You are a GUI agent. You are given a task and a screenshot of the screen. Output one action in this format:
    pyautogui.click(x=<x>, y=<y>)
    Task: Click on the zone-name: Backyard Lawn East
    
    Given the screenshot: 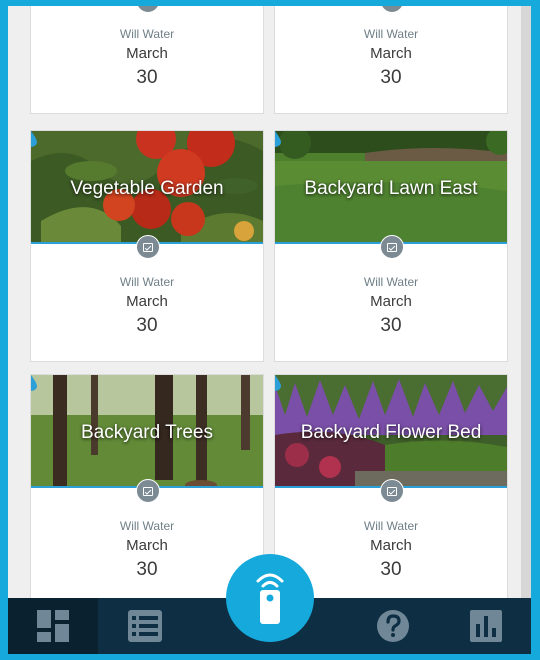 What is the action you would take?
    pyautogui.click(x=391, y=188)
    